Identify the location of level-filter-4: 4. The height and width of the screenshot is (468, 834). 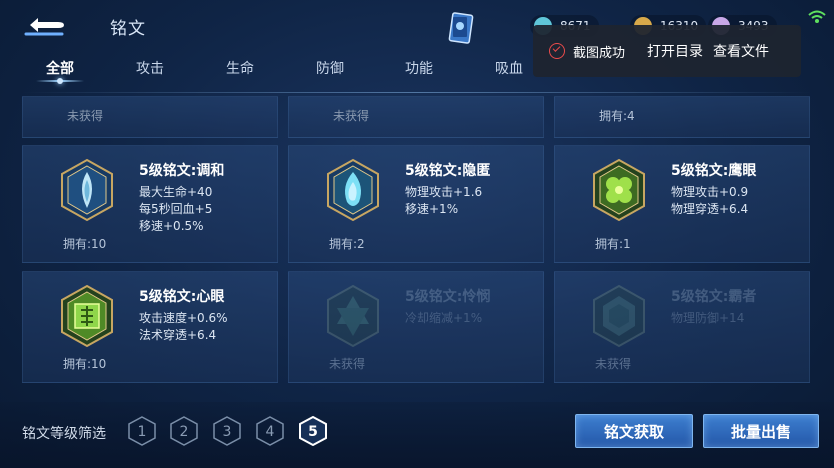
(270, 431).